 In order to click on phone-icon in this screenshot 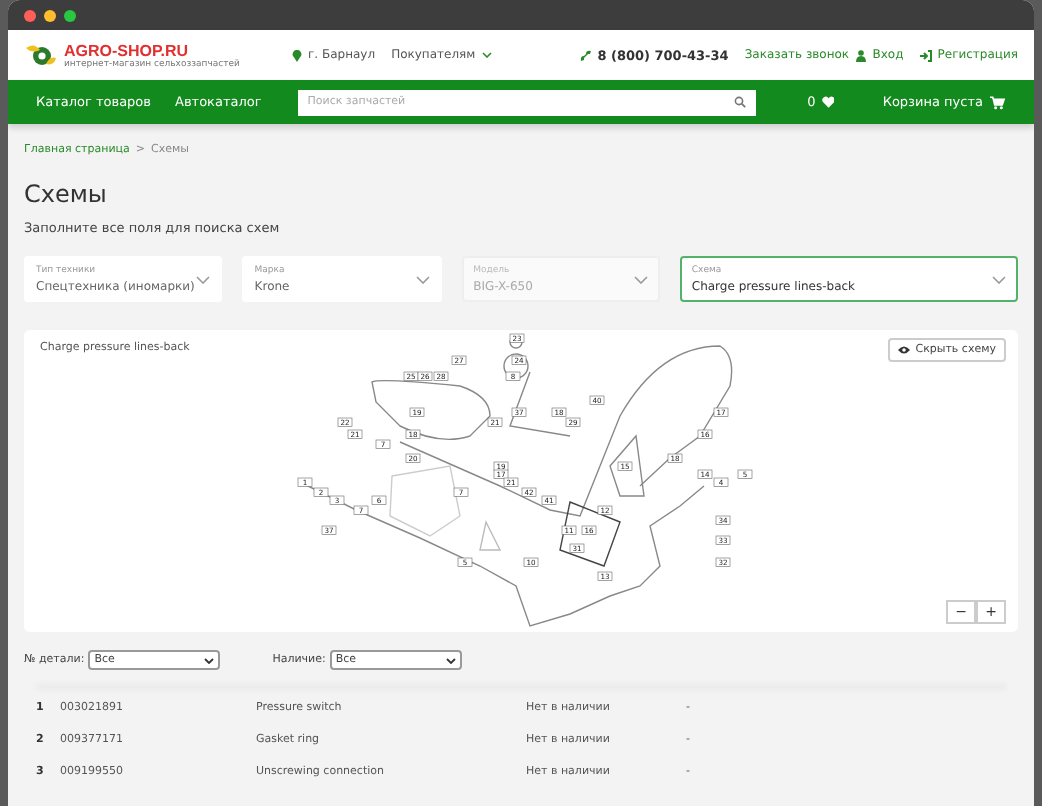, I will do `click(585, 55)`.